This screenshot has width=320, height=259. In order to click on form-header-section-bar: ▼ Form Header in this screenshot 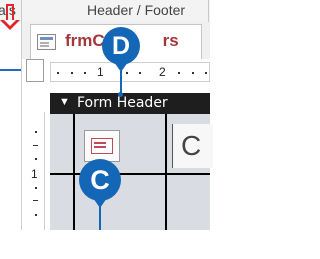, I will do `click(130, 103)`.